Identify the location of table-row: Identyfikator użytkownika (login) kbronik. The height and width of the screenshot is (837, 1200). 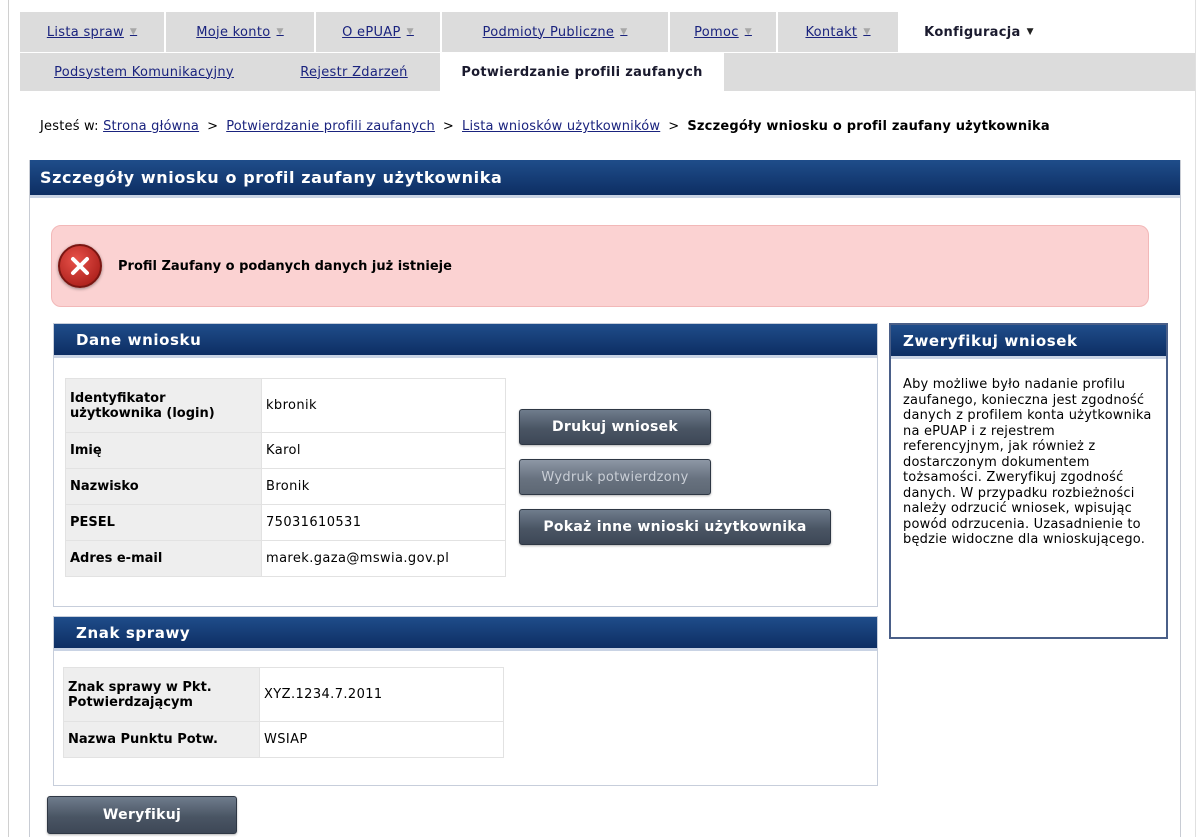
(285, 405).